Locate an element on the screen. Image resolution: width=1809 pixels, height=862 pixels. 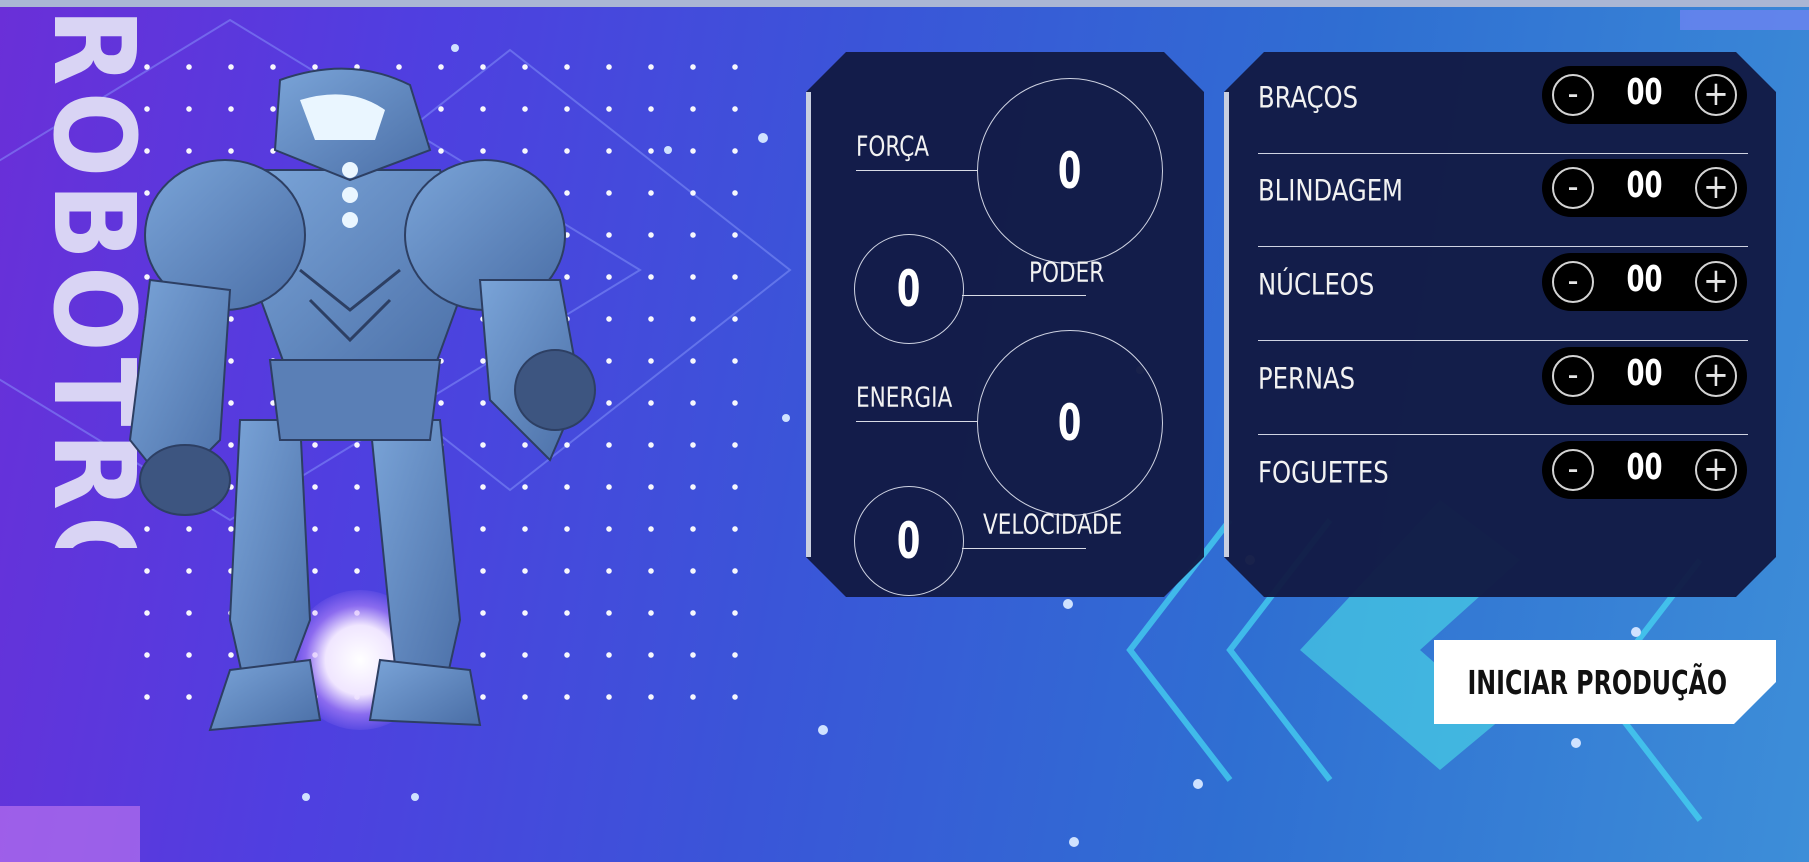
stats-panel-edge is located at coordinates (808, 324).